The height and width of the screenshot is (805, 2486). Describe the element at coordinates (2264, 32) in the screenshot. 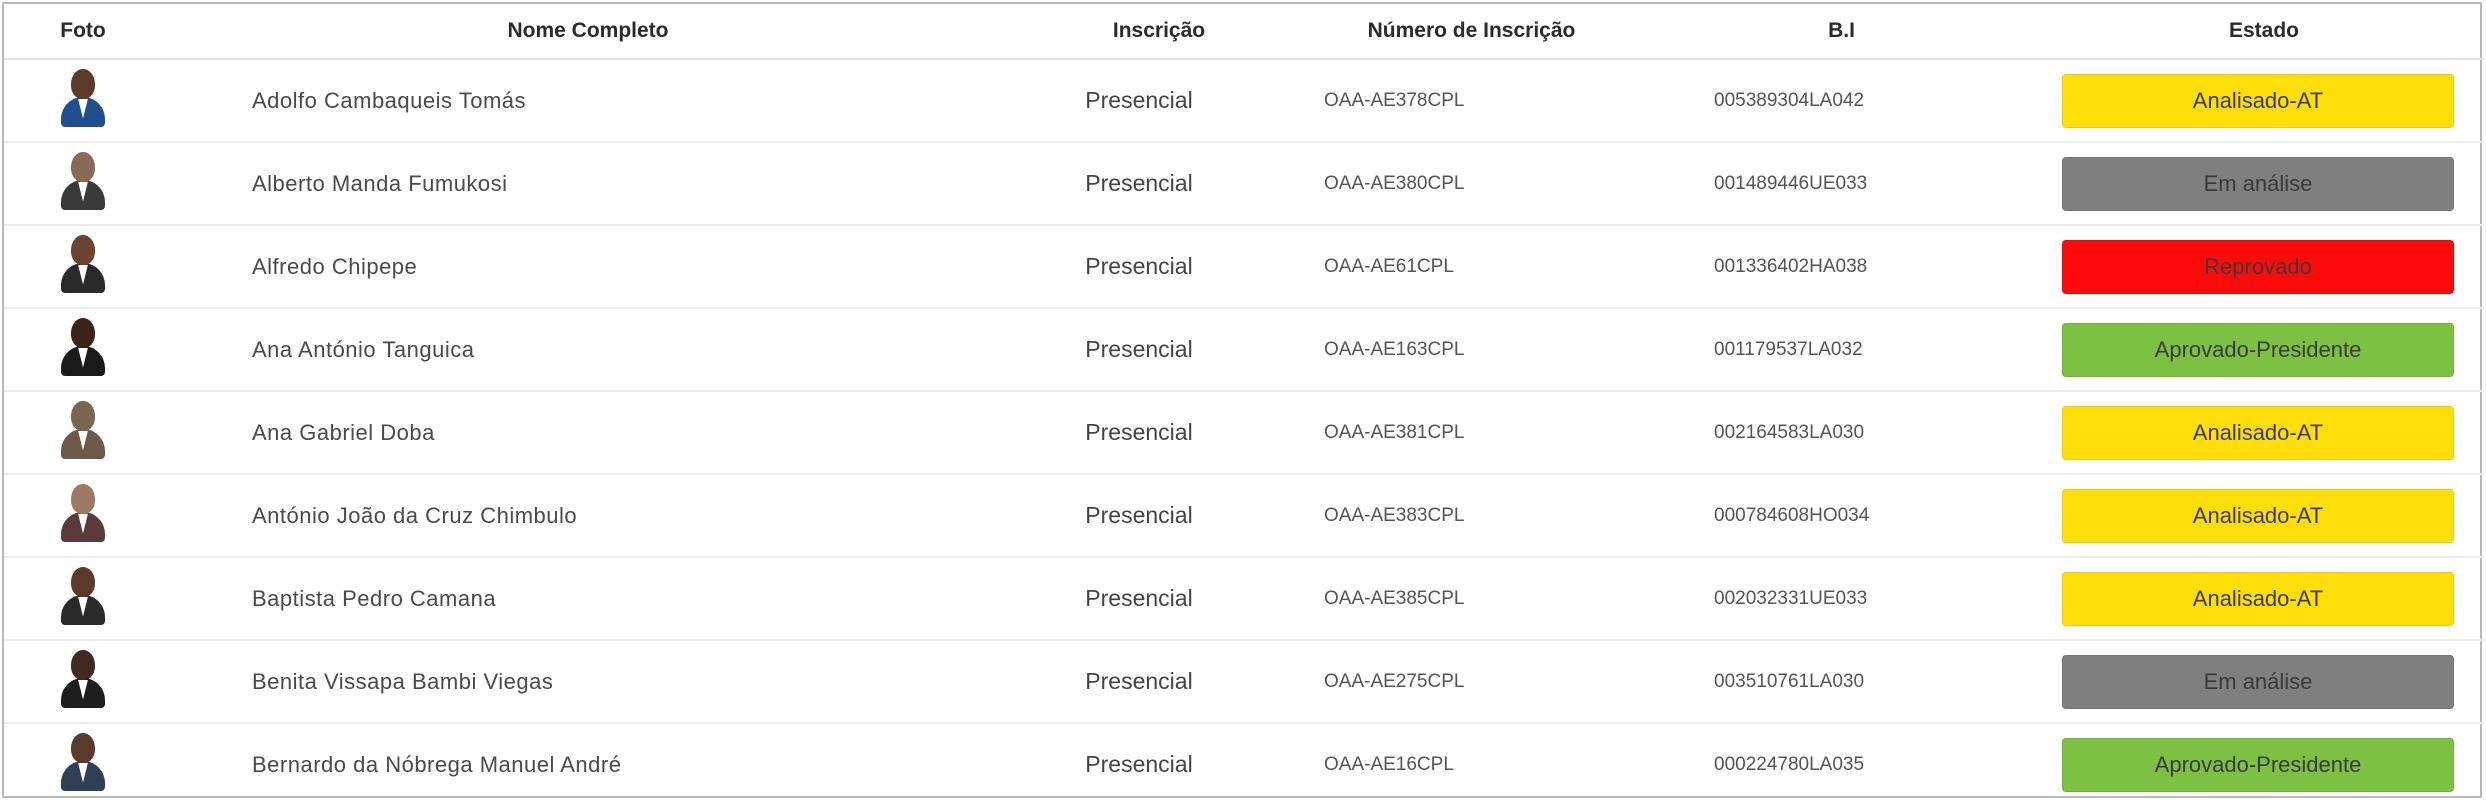

I see `column-header-estado: Estado` at that location.